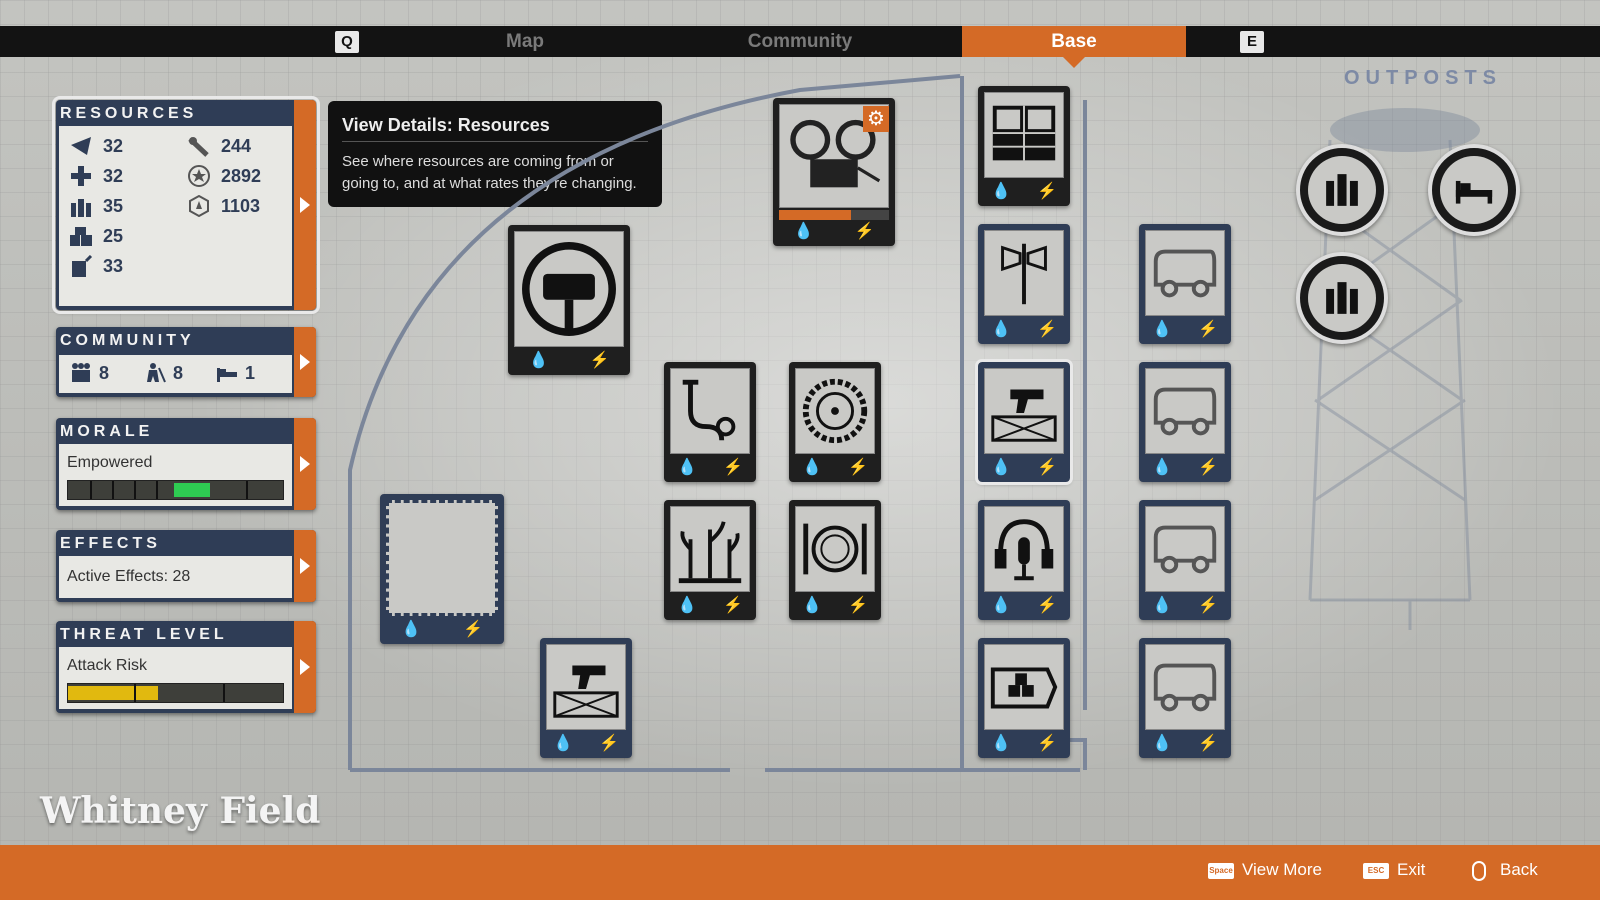 This screenshot has height=900, width=1600. I want to click on facility-theater: ⚙ 💧 ⚡, so click(834, 172).